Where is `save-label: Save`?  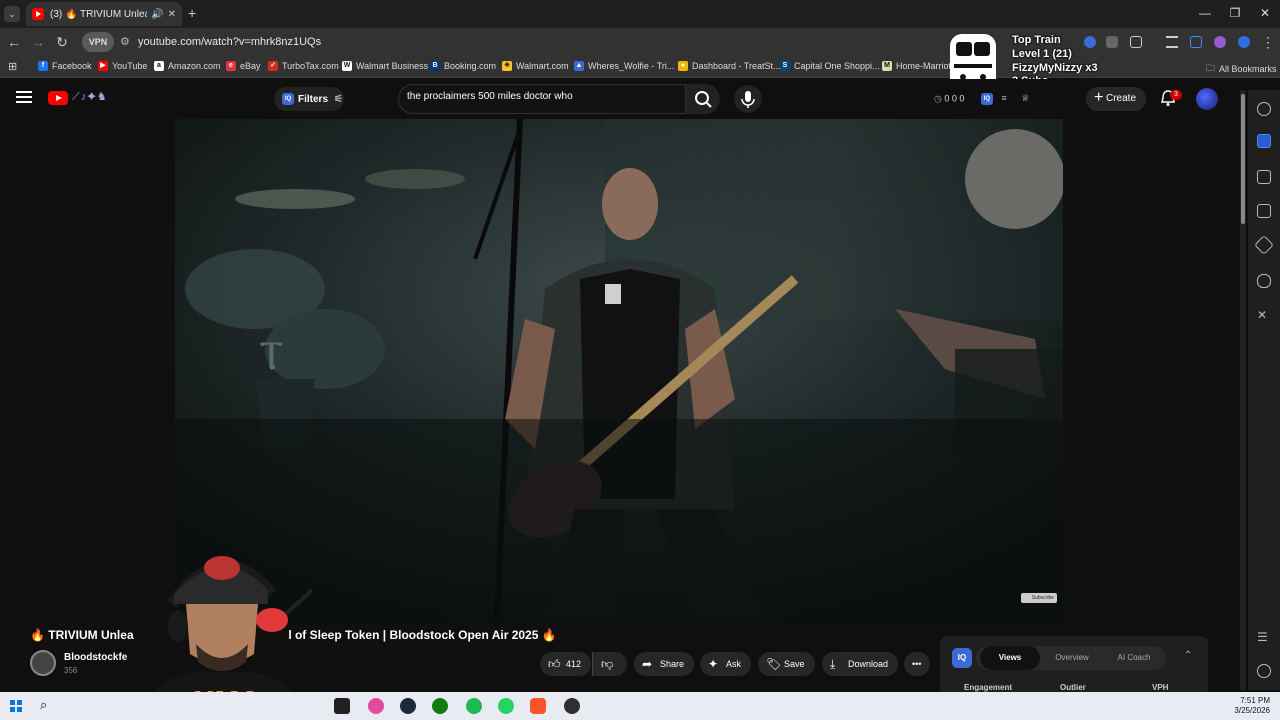 save-label: Save is located at coordinates (794, 664).